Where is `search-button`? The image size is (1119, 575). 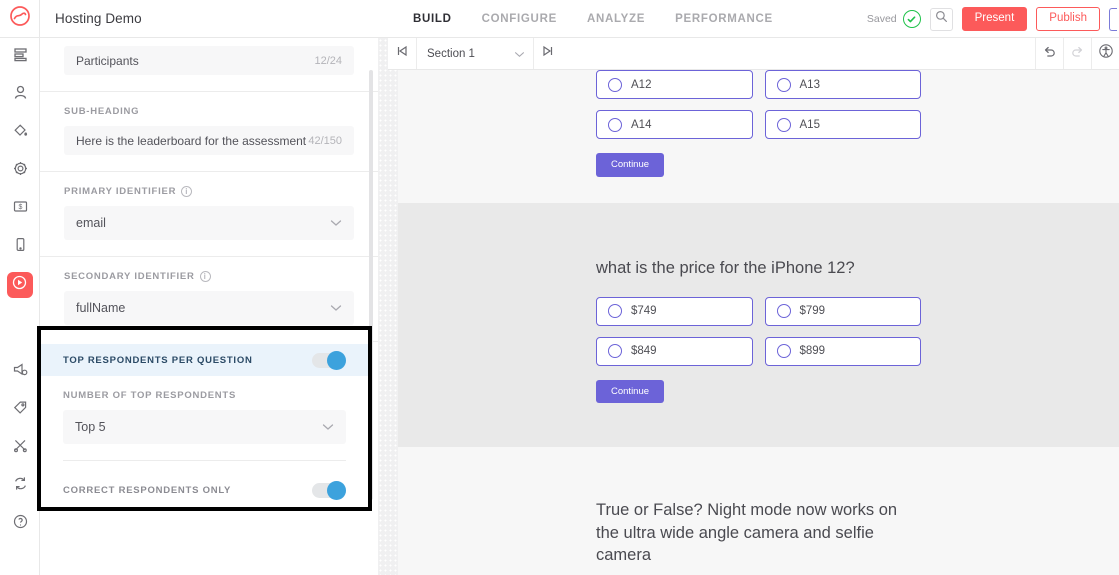 search-button is located at coordinates (941, 19).